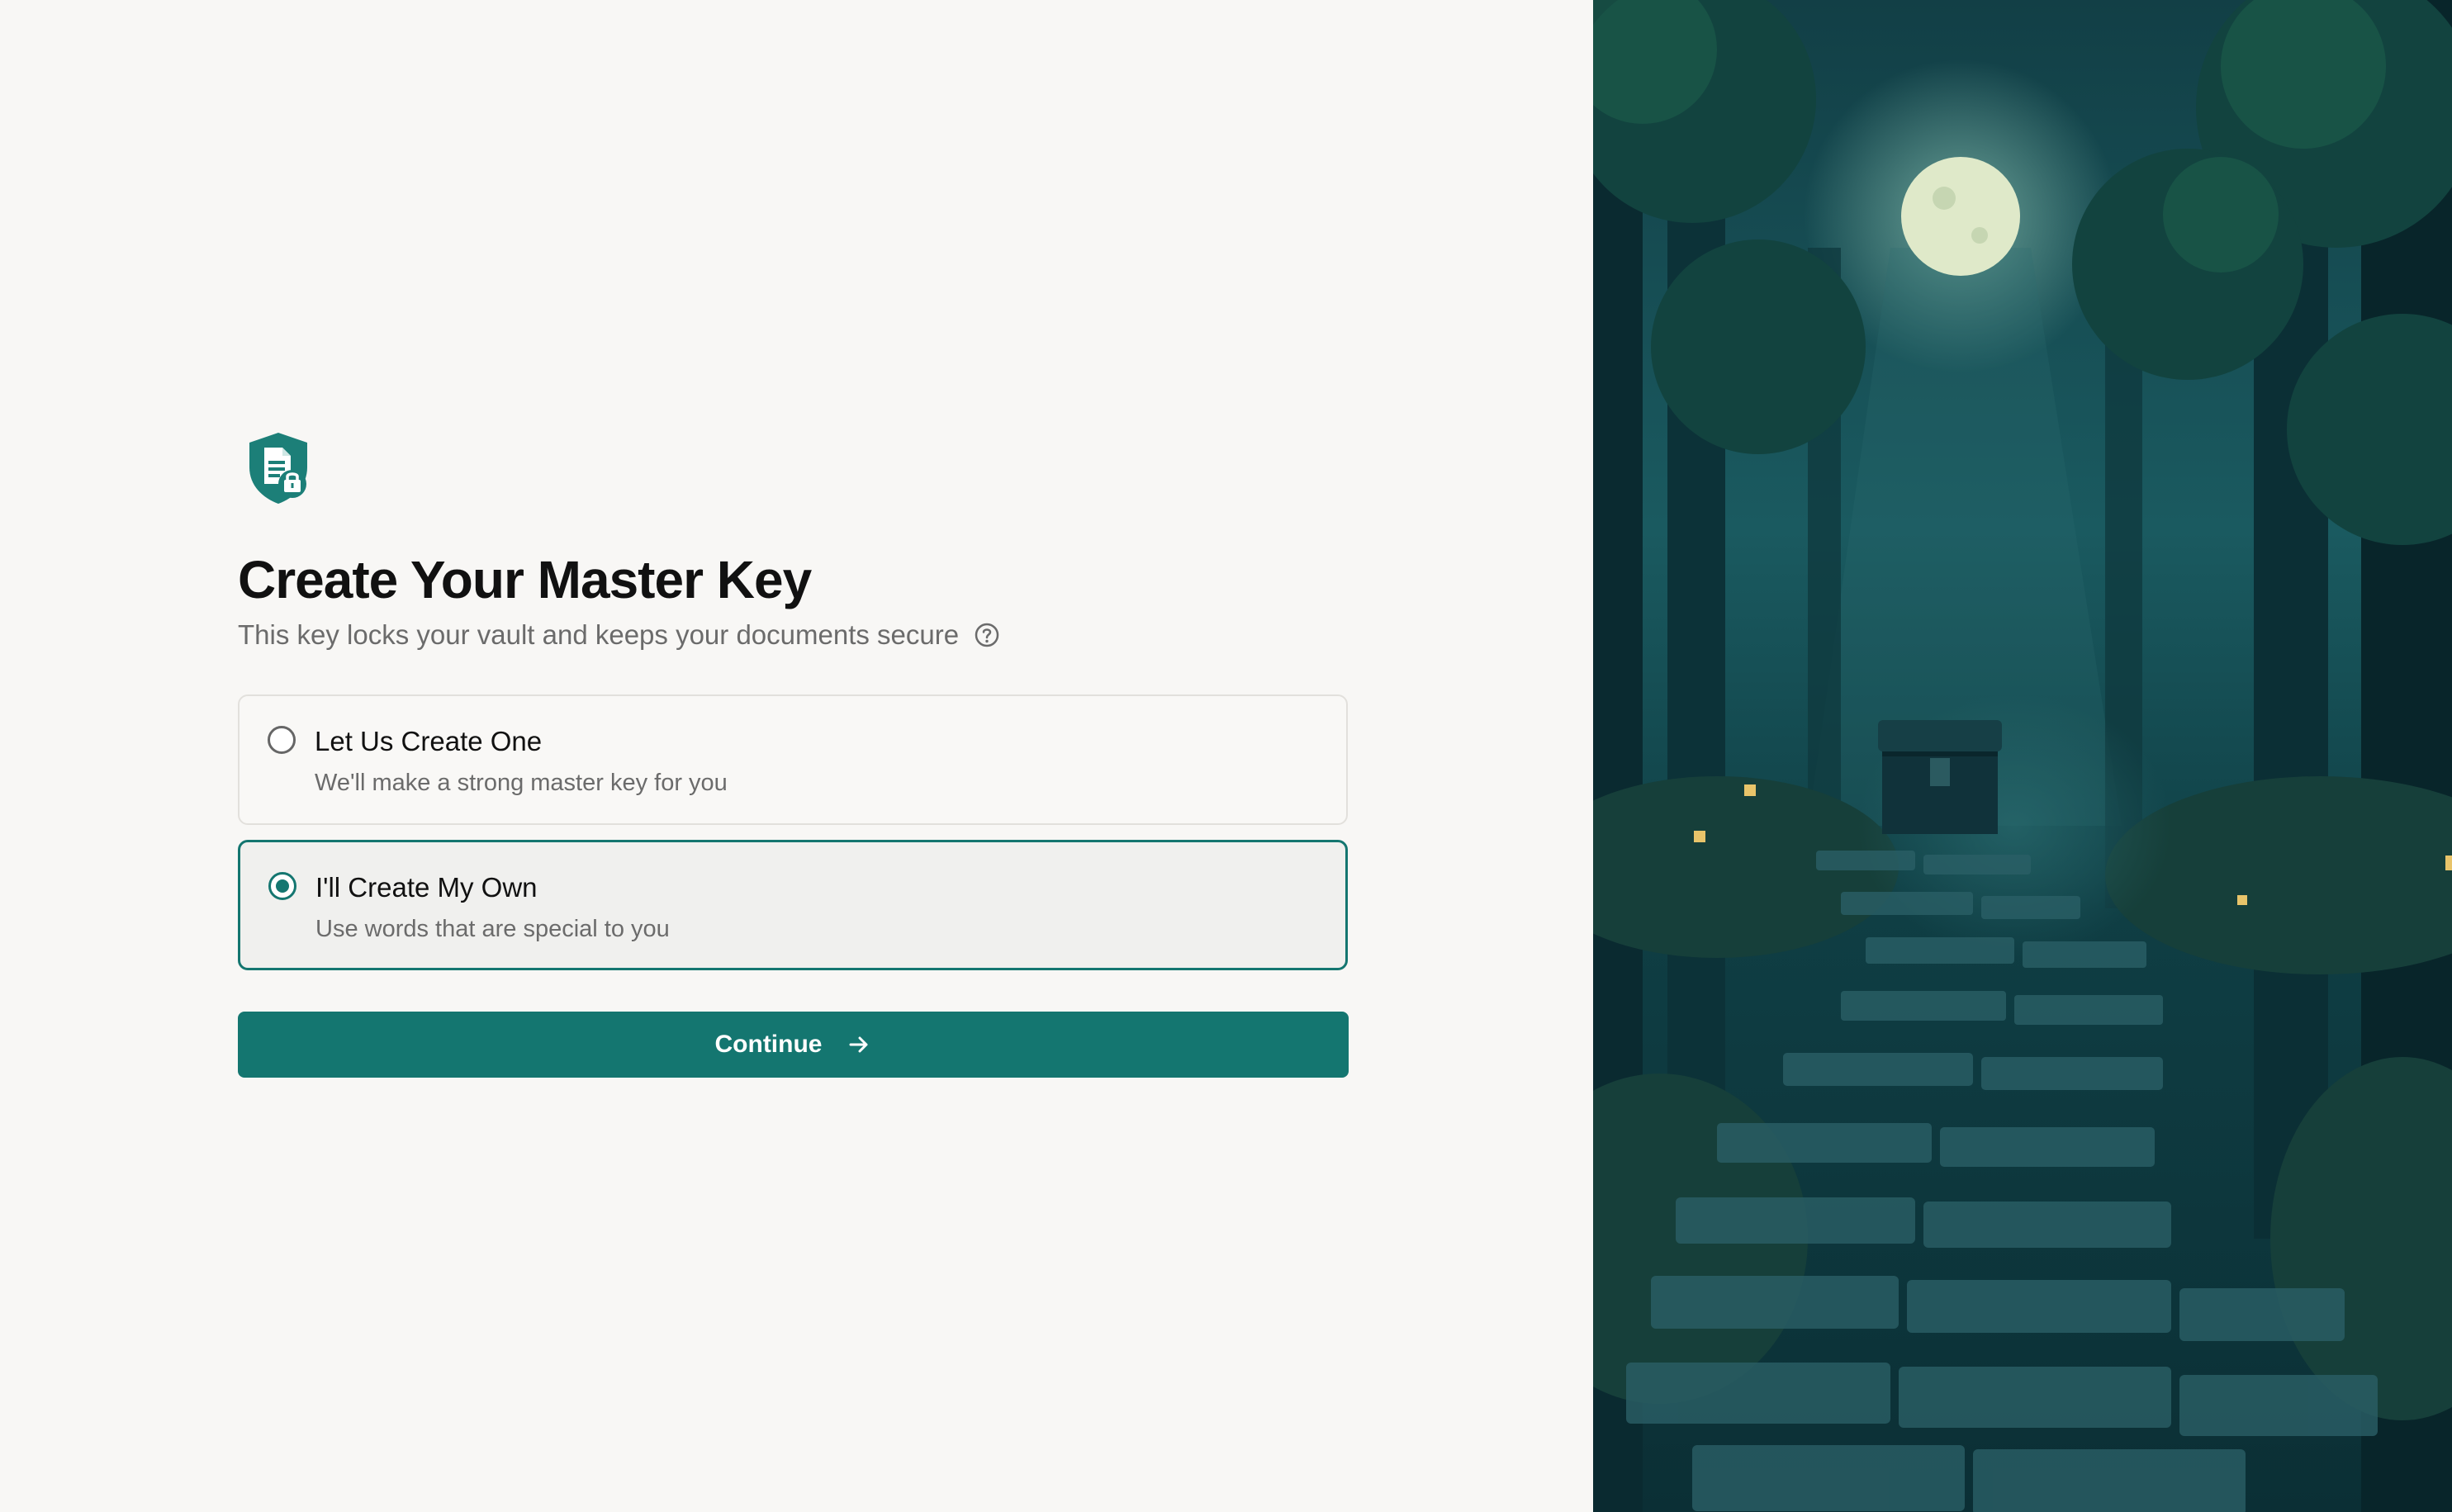  I want to click on radio-create-own-key, so click(282, 886).